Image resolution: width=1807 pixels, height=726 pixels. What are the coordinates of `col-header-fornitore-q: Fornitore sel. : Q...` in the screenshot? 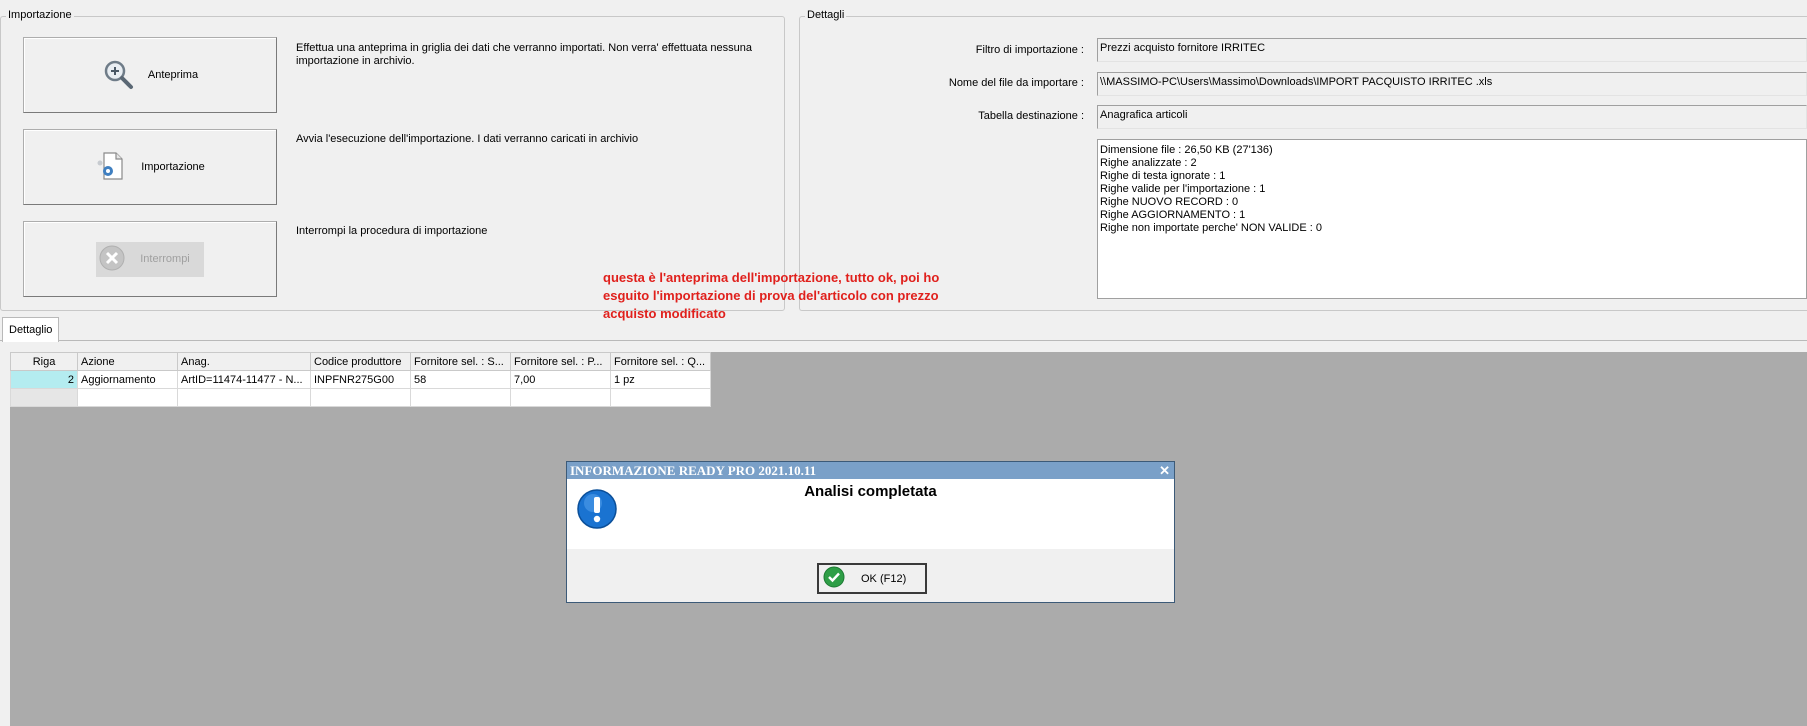 It's located at (660, 361).